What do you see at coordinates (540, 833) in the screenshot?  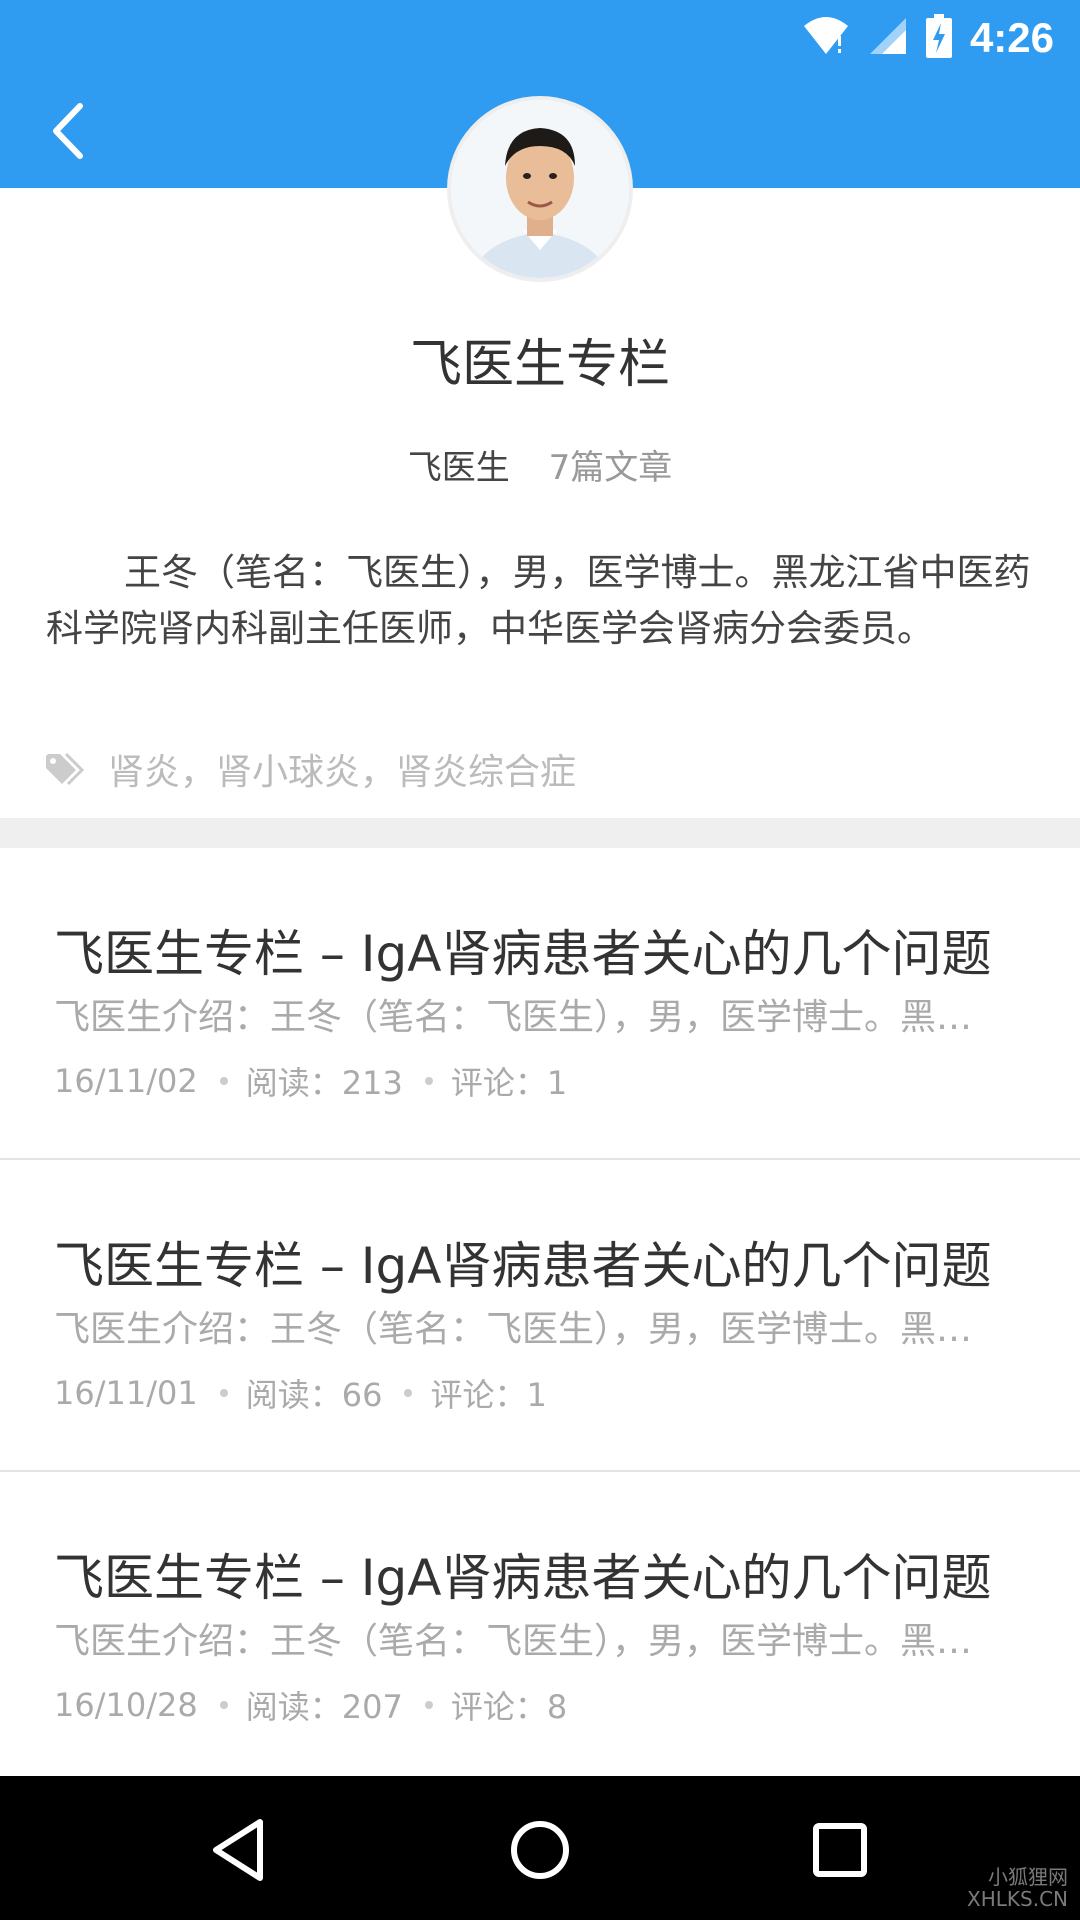 I see `section-divider` at bounding box center [540, 833].